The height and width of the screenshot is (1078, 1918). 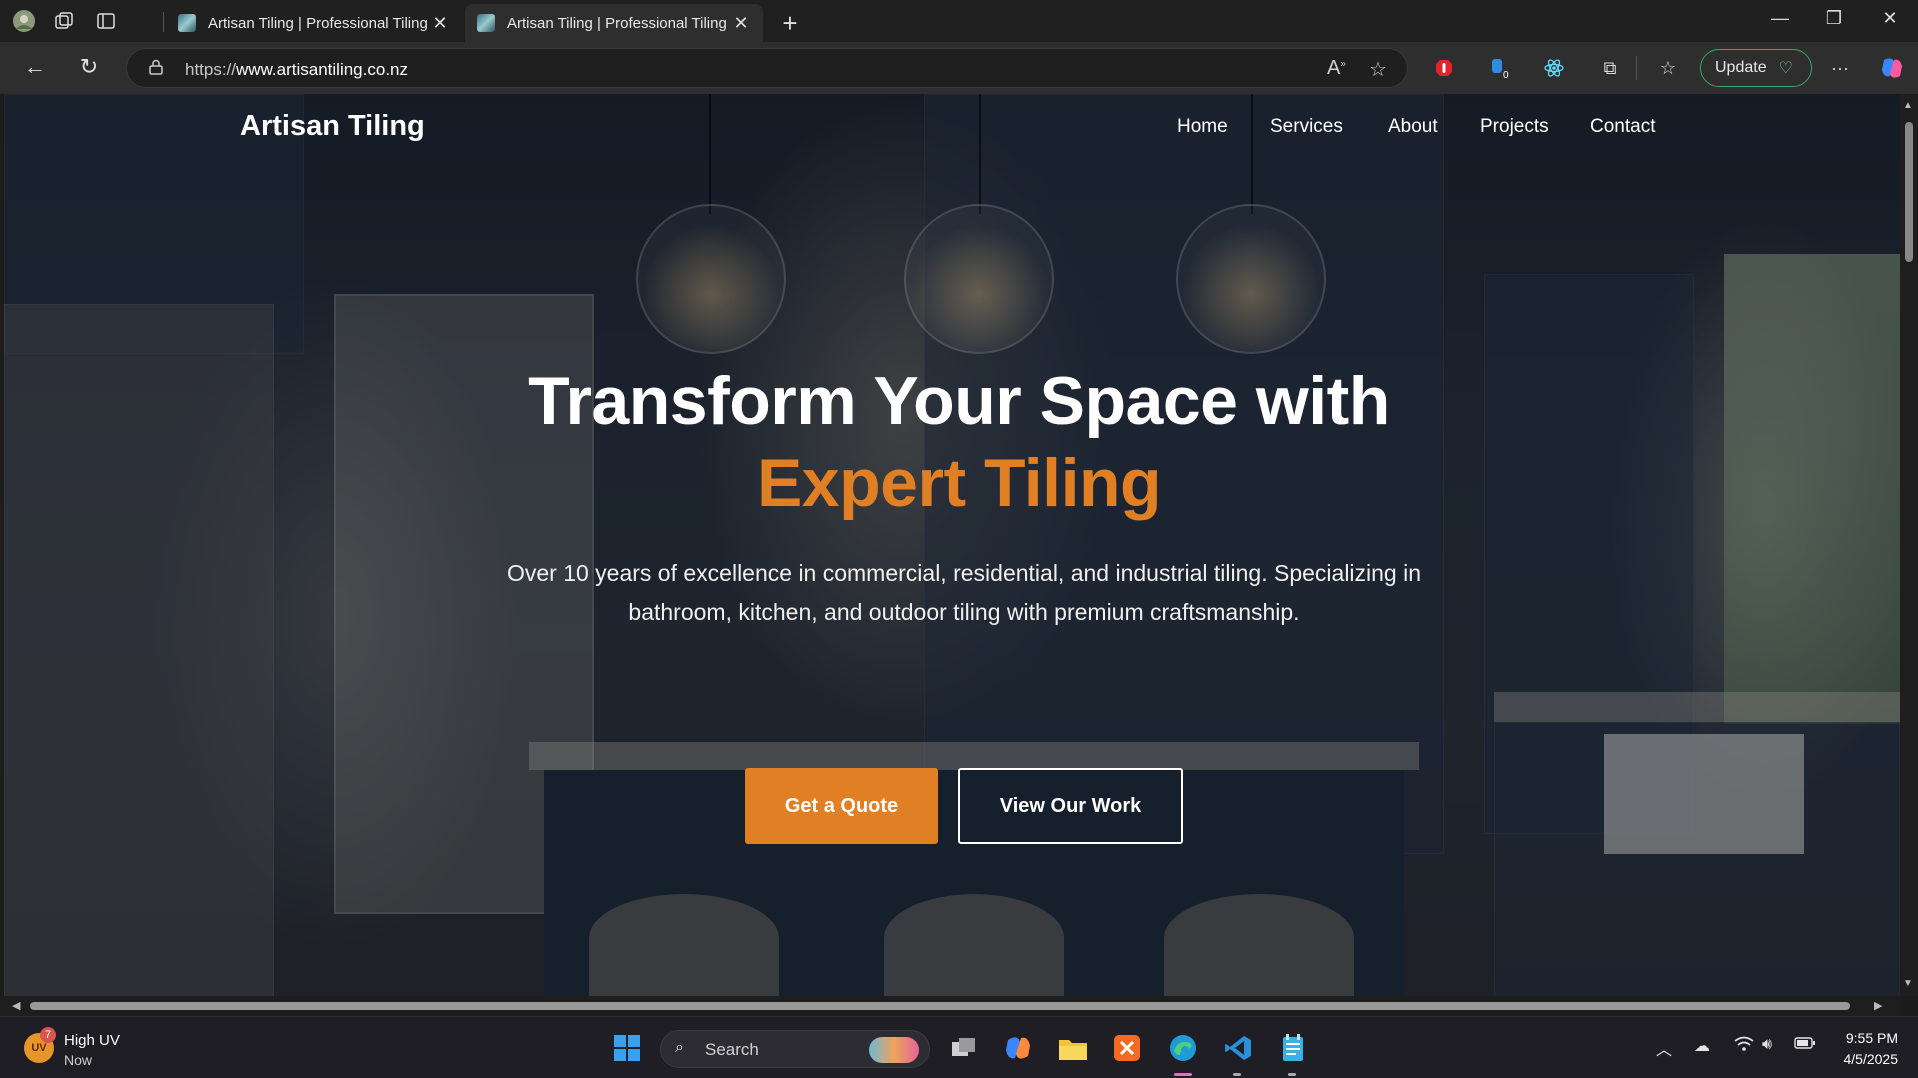 What do you see at coordinates (1868, 1038) in the screenshot?
I see `taskbar-time: 9:55 PM` at bounding box center [1868, 1038].